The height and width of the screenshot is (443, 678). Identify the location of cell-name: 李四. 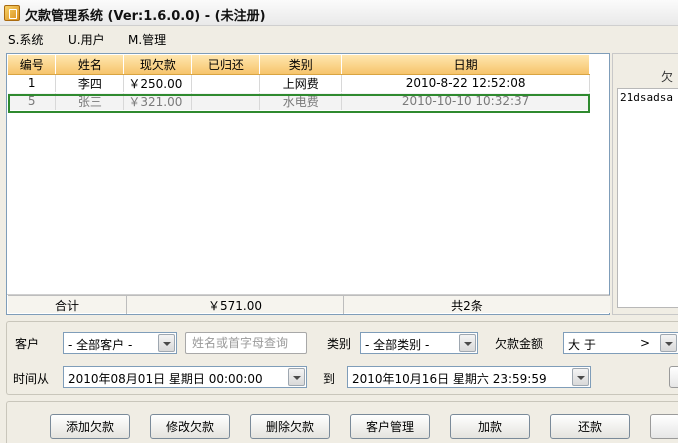
(90, 83).